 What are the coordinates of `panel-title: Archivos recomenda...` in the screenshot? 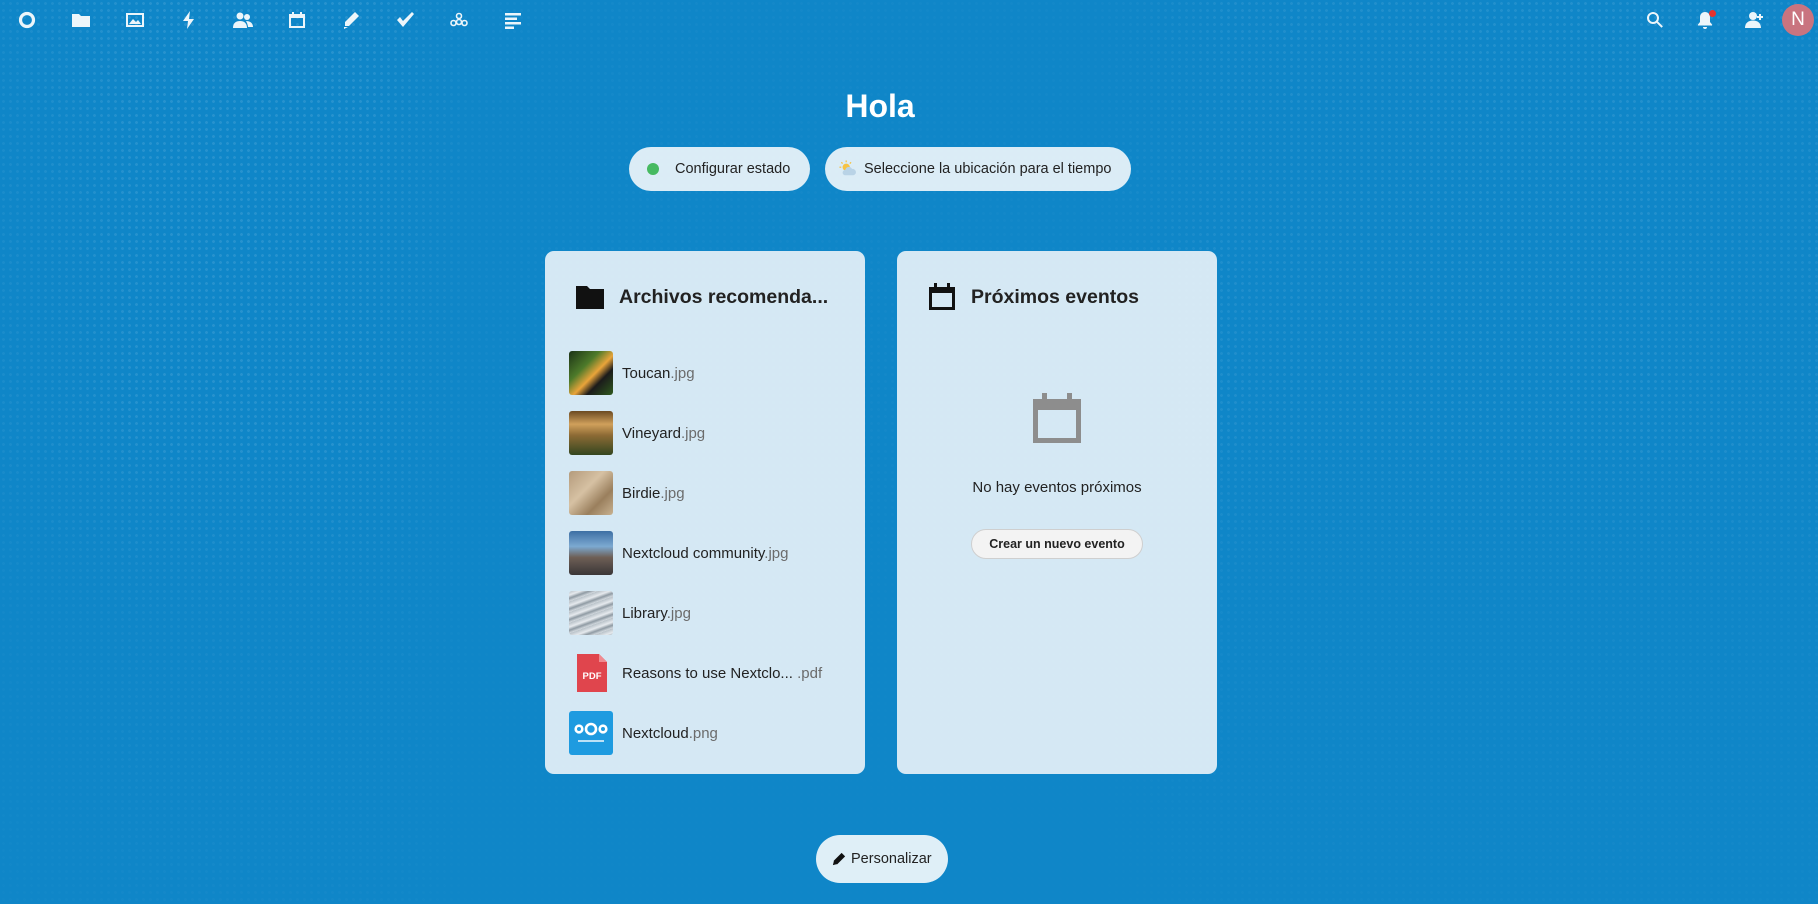 It's located at (724, 296).